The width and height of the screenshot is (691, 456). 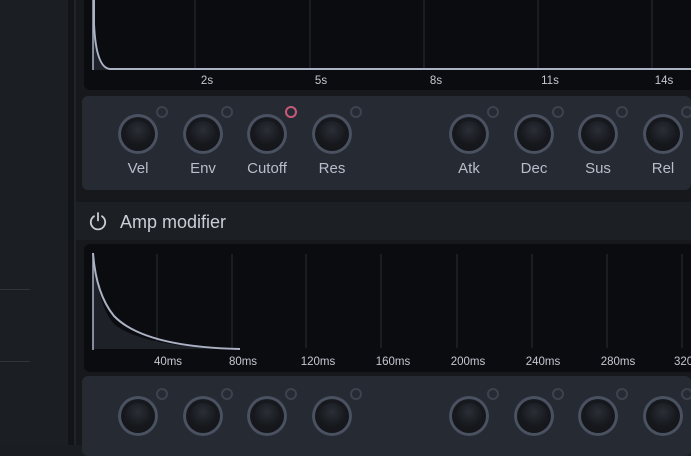 I want to click on time-label: 5s, so click(x=321, y=81).